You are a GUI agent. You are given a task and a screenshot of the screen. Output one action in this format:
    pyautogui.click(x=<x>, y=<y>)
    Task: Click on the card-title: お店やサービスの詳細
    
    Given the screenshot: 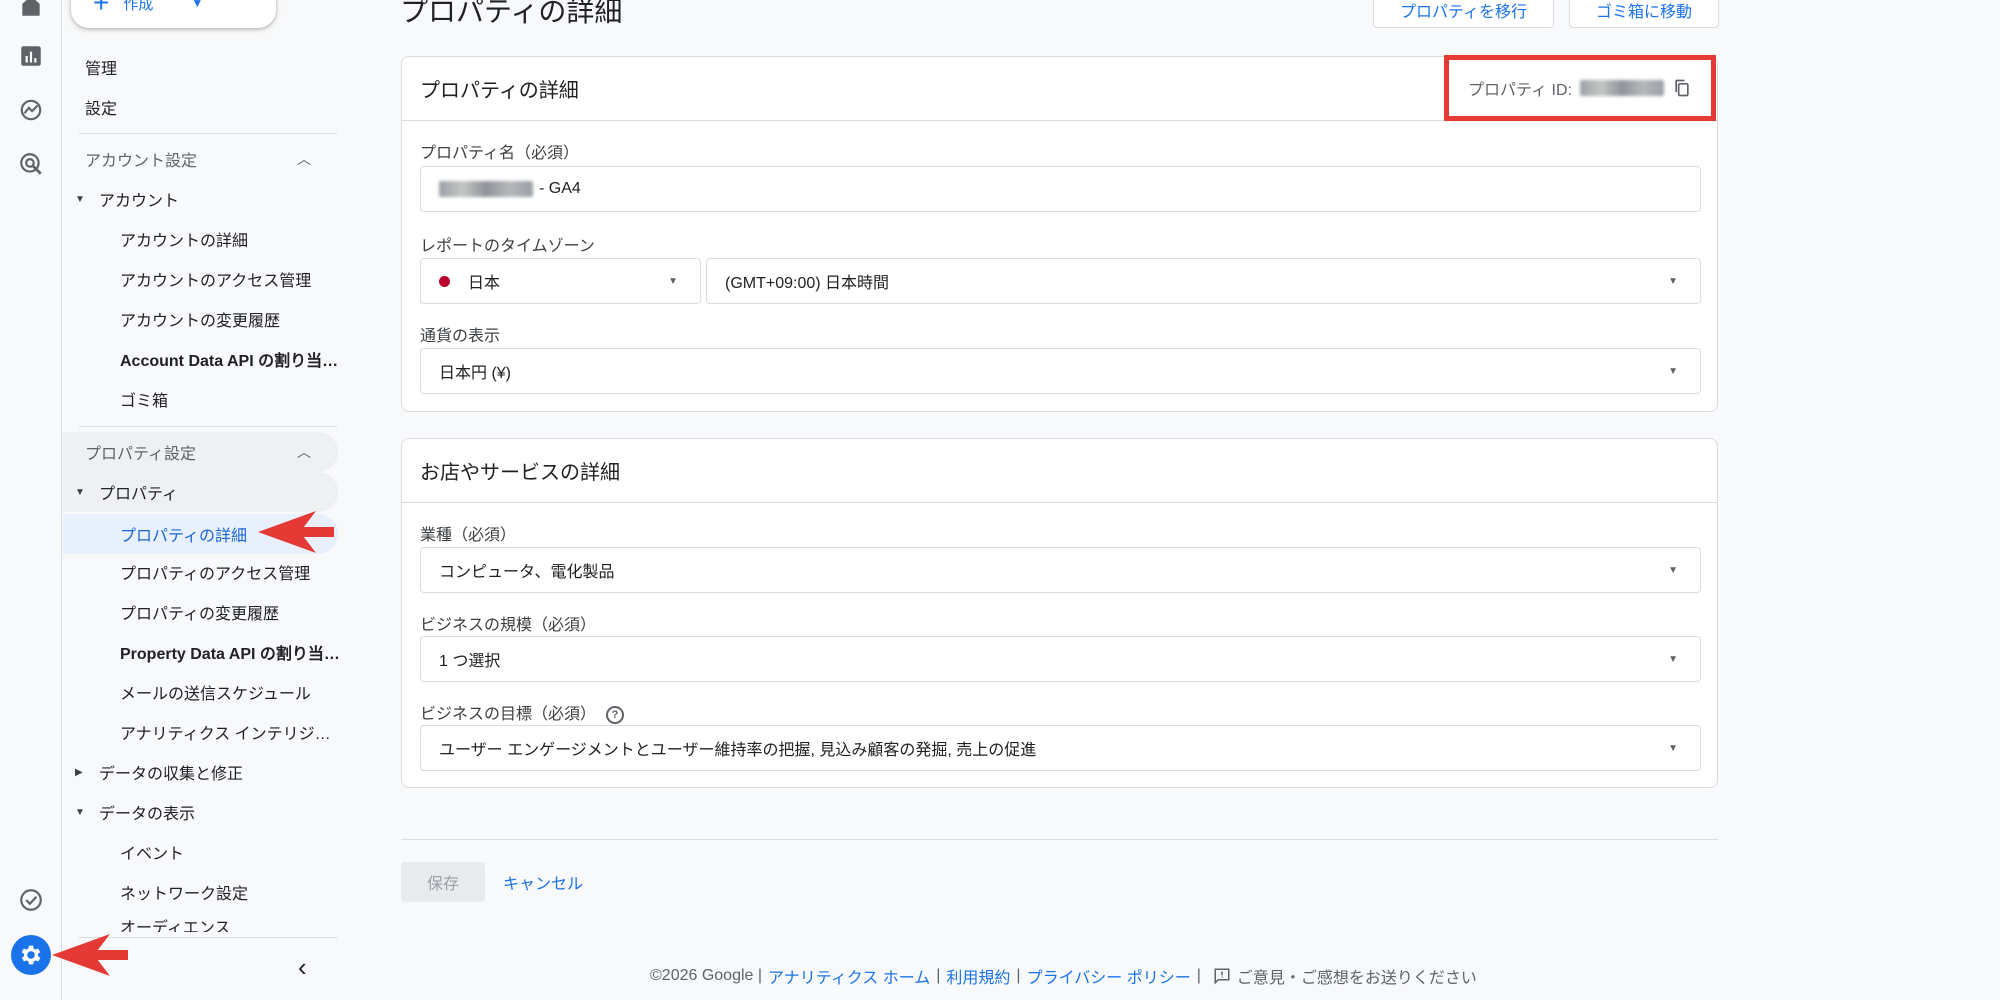 What is the action you would take?
    pyautogui.click(x=1059, y=471)
    